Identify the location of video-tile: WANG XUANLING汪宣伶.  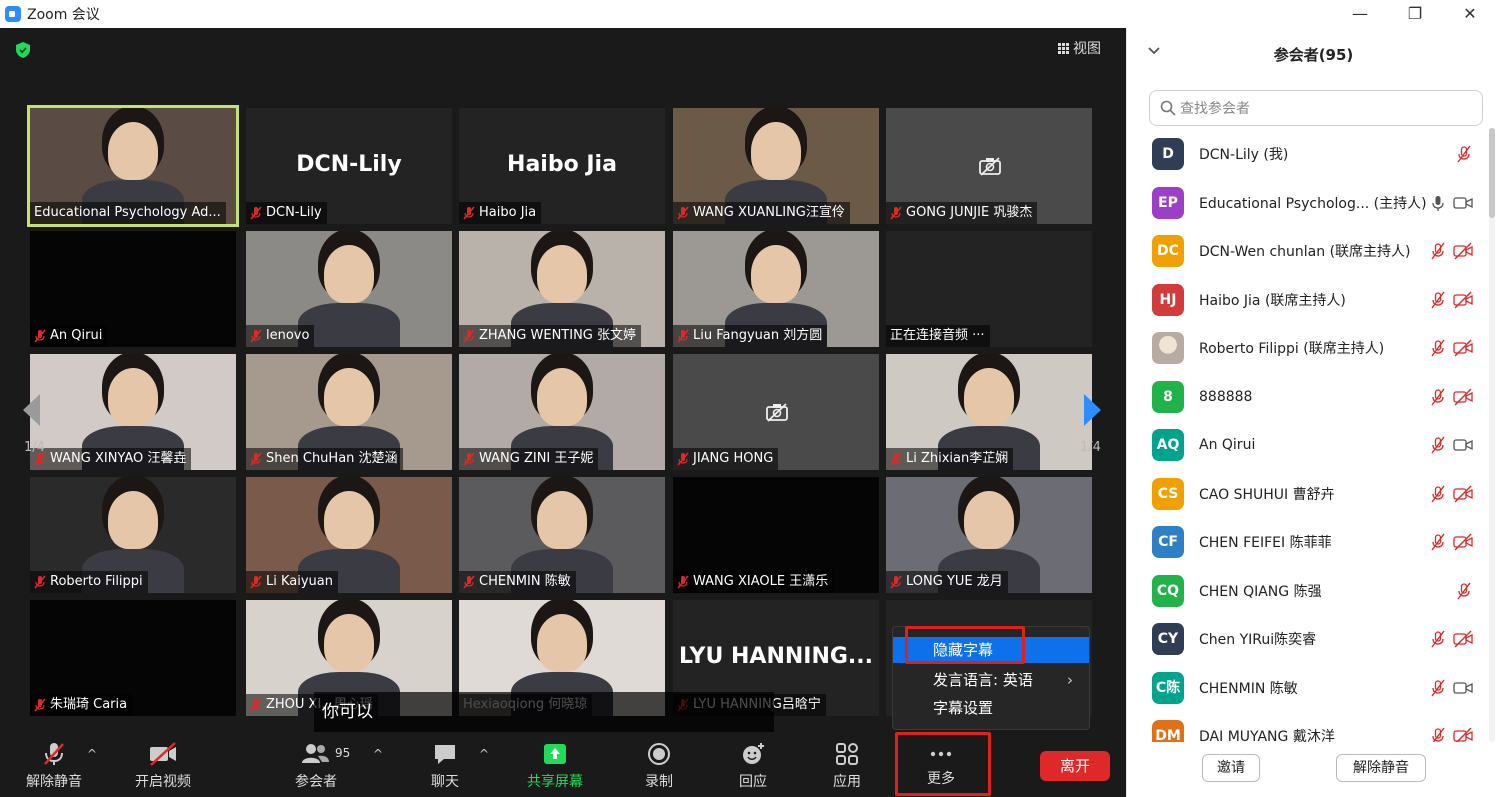
(776, 166).